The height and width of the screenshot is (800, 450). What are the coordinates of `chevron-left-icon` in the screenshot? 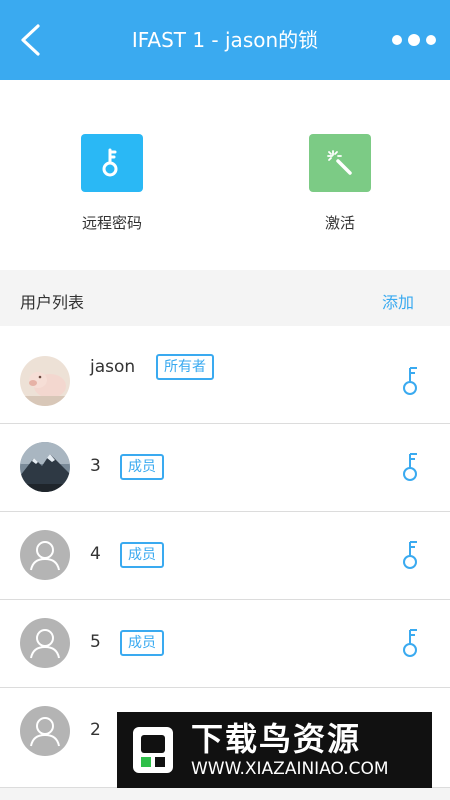 It's located at (30, 40).